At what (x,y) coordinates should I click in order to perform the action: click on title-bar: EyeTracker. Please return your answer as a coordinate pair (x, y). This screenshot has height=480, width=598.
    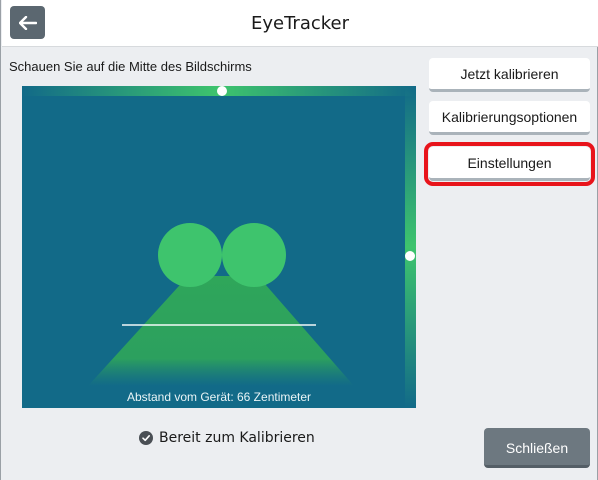
    Looking at the image, I should click on (300, 23).